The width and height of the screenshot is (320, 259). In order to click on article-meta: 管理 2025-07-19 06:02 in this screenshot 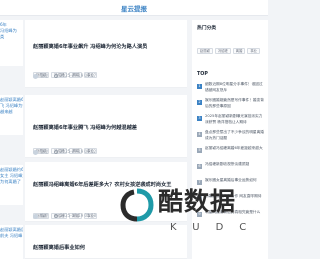, I will do `click(64, 152)`.